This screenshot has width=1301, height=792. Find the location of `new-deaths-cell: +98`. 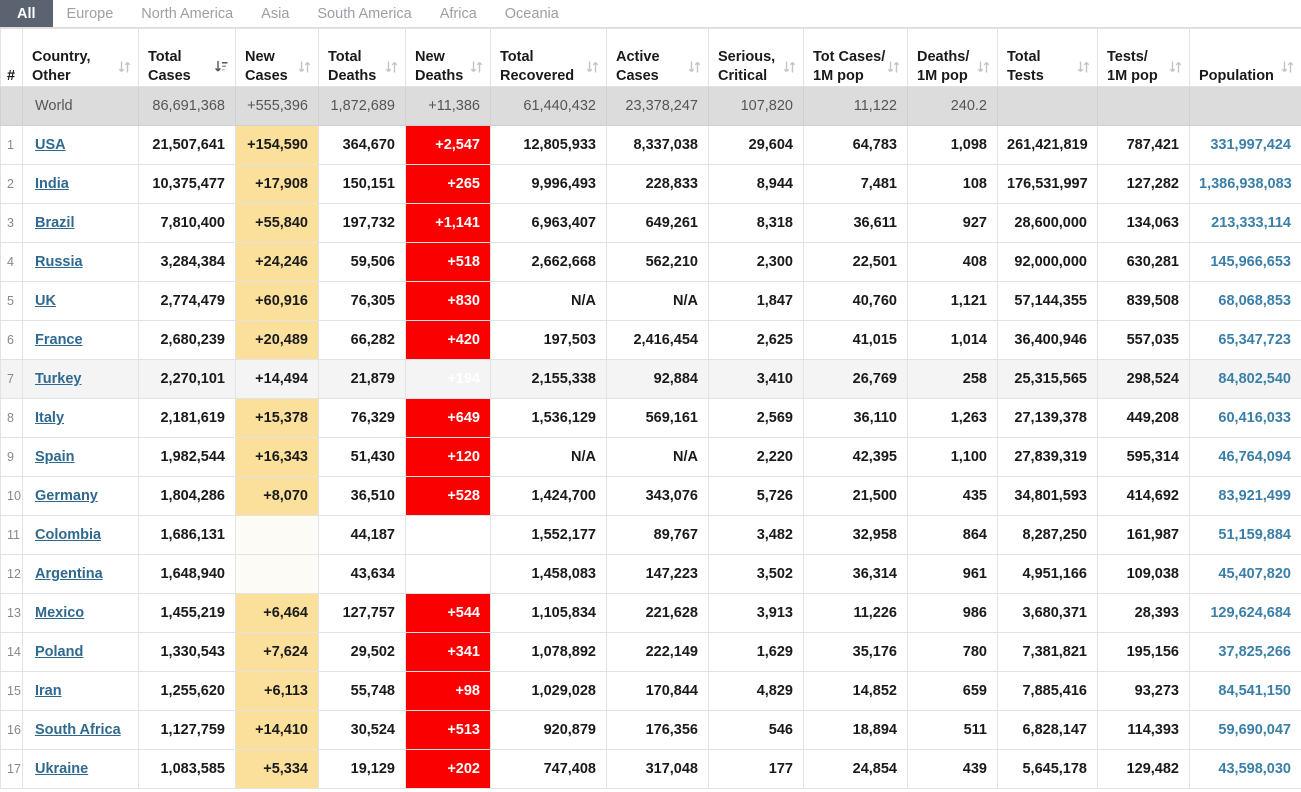

new-deaths-cell: +98 is located at coordinates (448, 691).